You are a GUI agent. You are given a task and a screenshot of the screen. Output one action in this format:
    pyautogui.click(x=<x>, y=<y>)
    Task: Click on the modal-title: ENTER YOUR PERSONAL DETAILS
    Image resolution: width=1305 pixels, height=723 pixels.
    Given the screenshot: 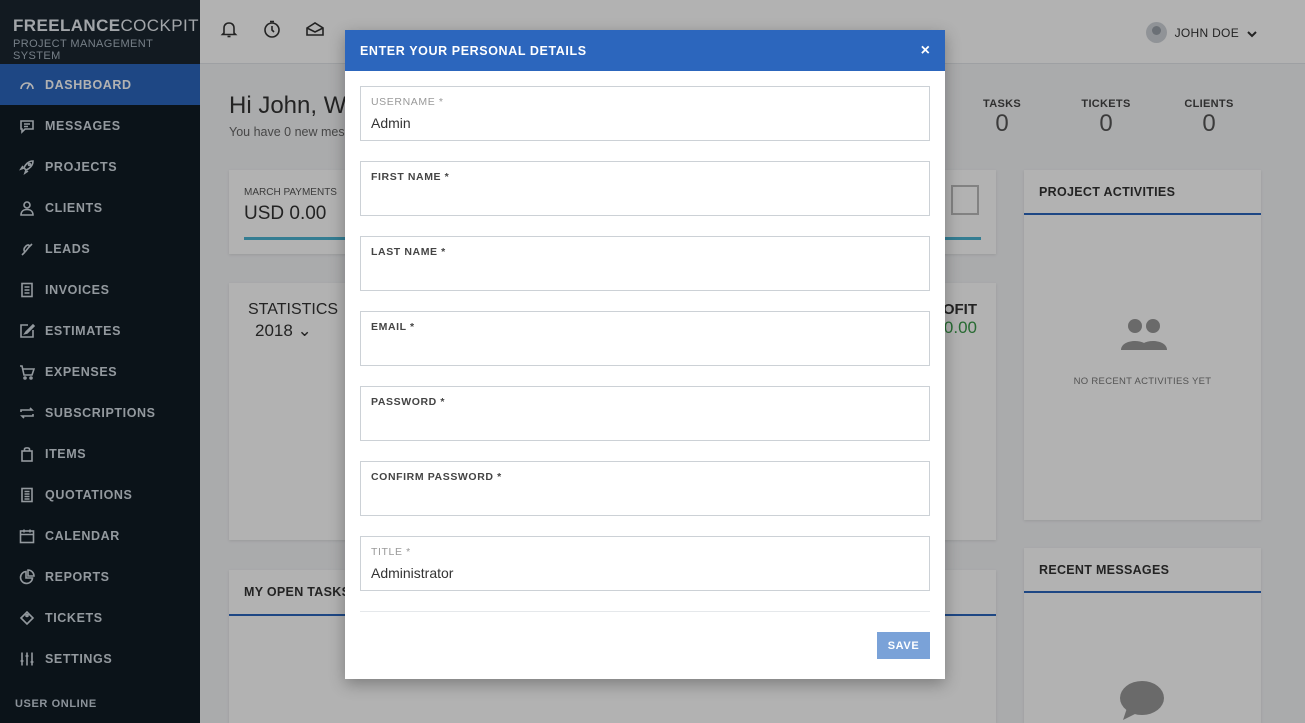 What is the action you would take?
    pyautogui.click(x=473, y=50)
    